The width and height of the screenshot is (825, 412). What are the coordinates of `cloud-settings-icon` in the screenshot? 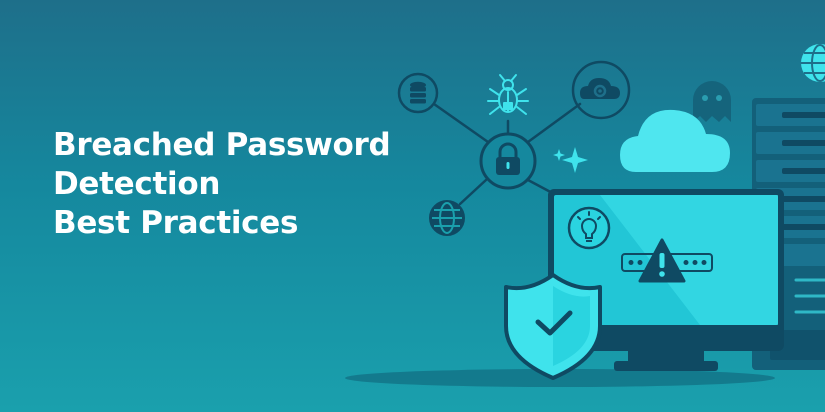 It's located at (601, 90).